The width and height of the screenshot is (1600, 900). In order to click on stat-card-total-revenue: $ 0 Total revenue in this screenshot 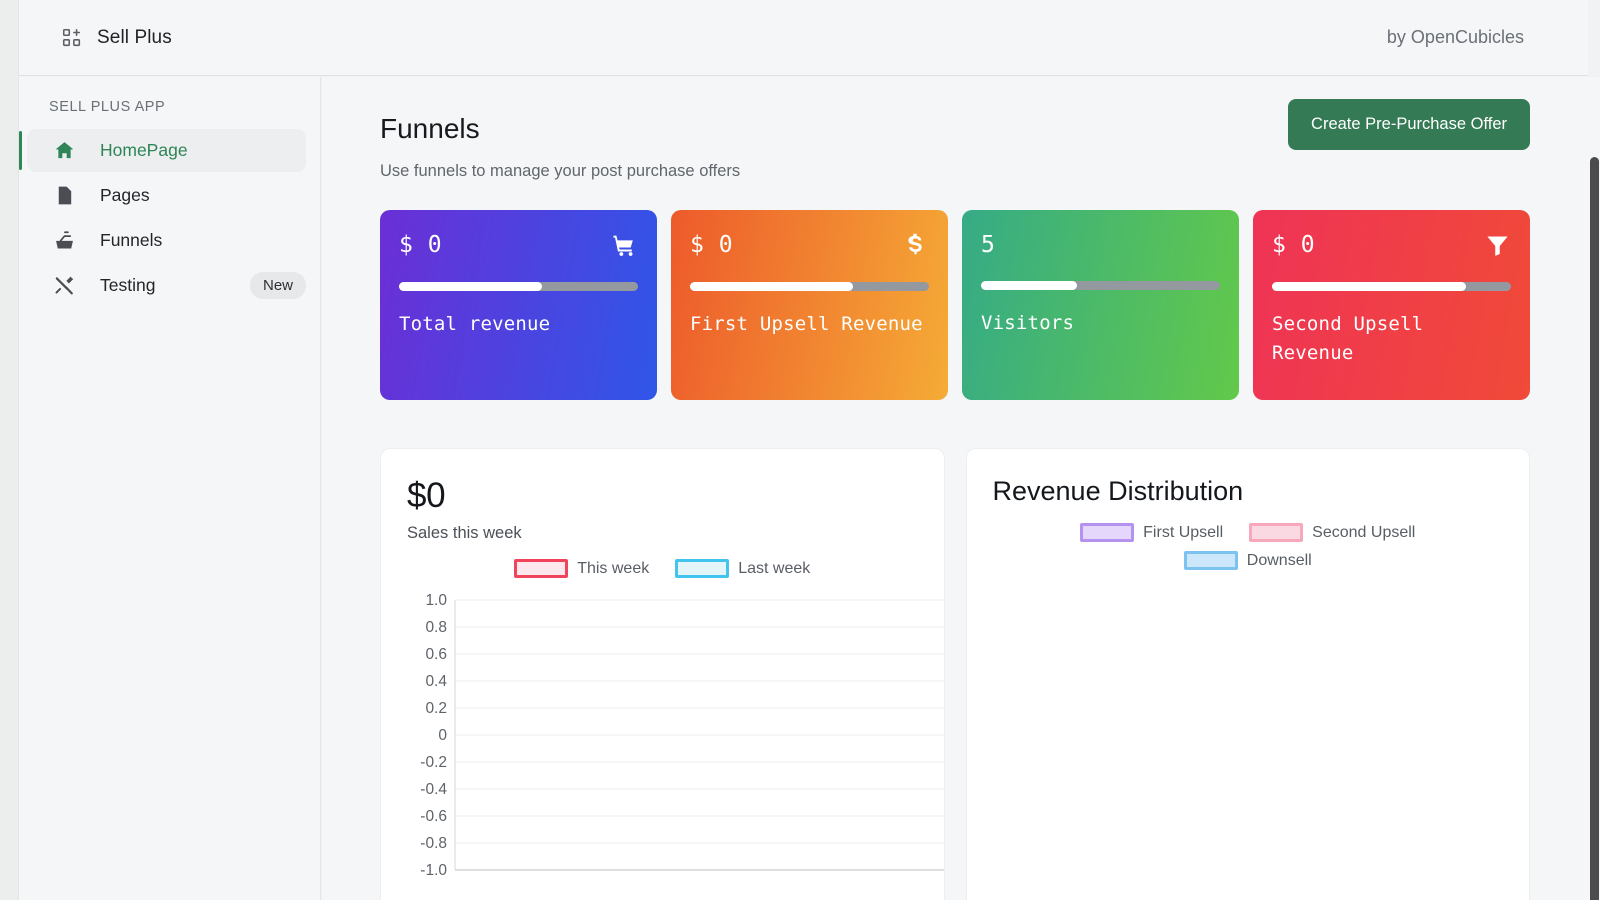, I will do `click(518, 305)`.